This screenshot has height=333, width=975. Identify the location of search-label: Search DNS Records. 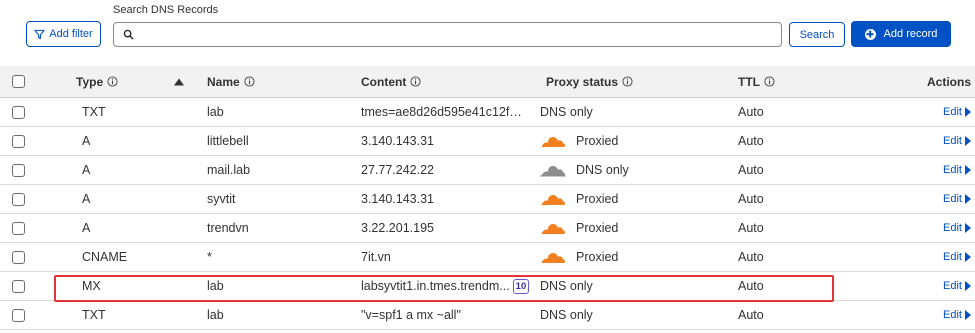
(166, 10).